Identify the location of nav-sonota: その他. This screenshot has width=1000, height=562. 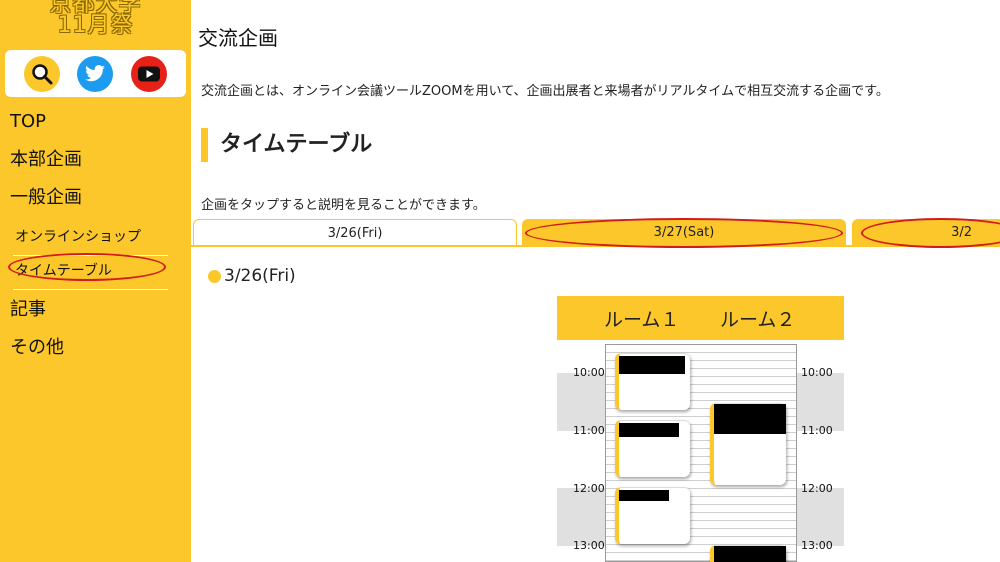
(95, 353).